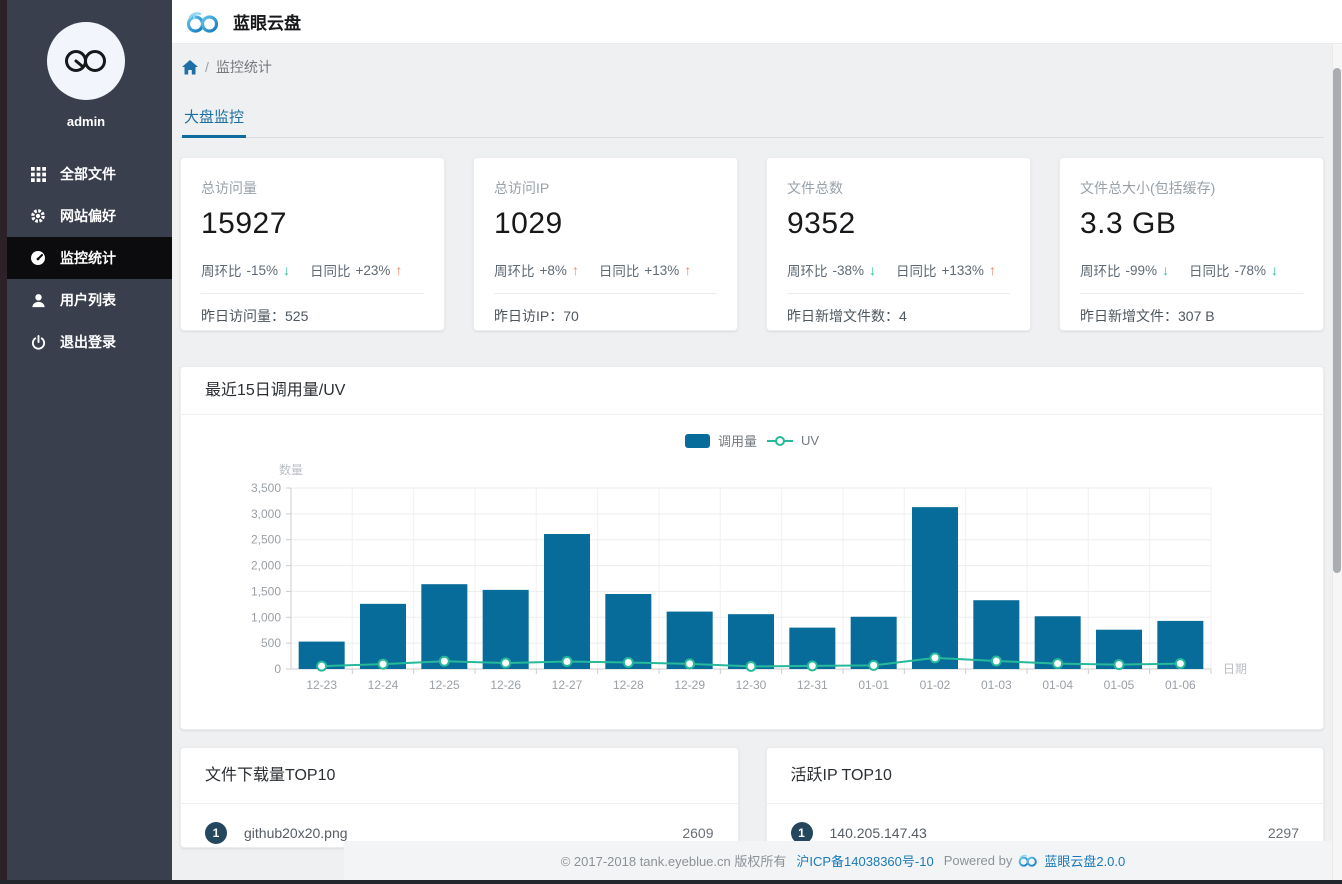 This screenshot has width=1342, height=884. What do you see at coordinates (752, 119) in the screenshot?
I see `tab-bar: 大盘监控` at bounding box center [752, 119].